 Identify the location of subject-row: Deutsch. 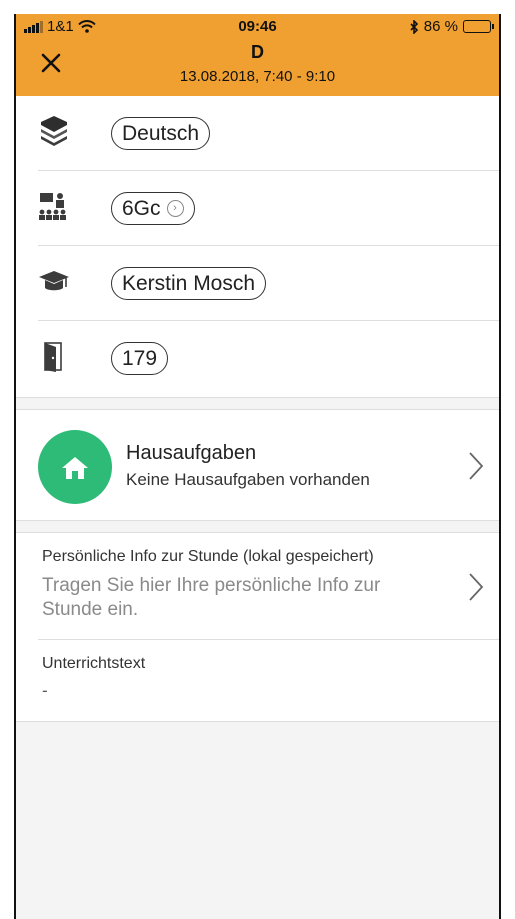
(257, 133).